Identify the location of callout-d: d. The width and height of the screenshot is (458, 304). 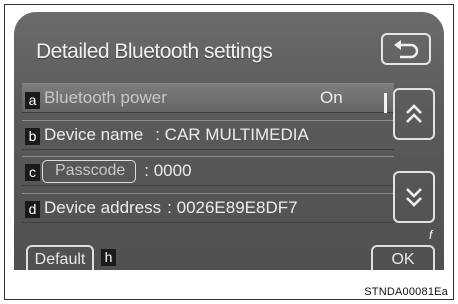
(32, 209).